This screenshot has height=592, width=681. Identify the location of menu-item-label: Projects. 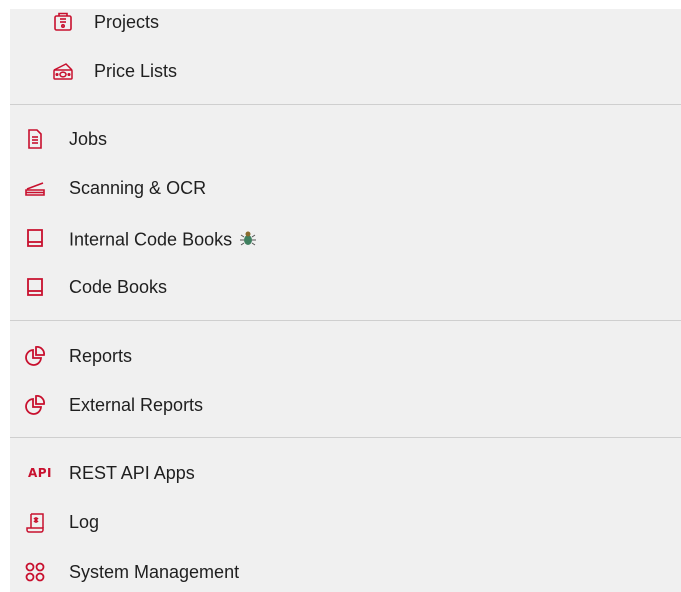
(127, 22).